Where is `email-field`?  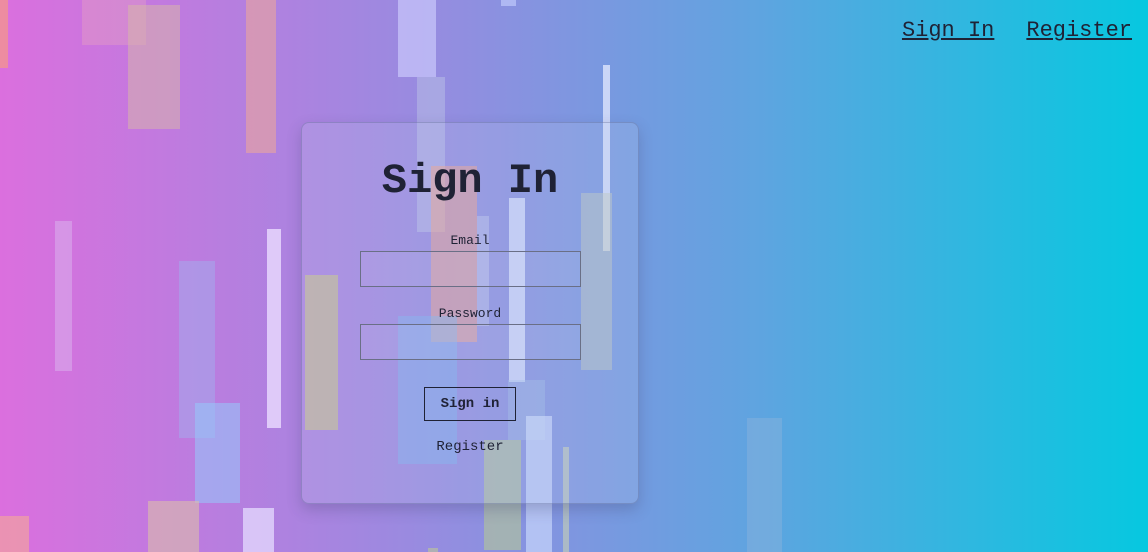
email-field is located at coordinates (470, 269).